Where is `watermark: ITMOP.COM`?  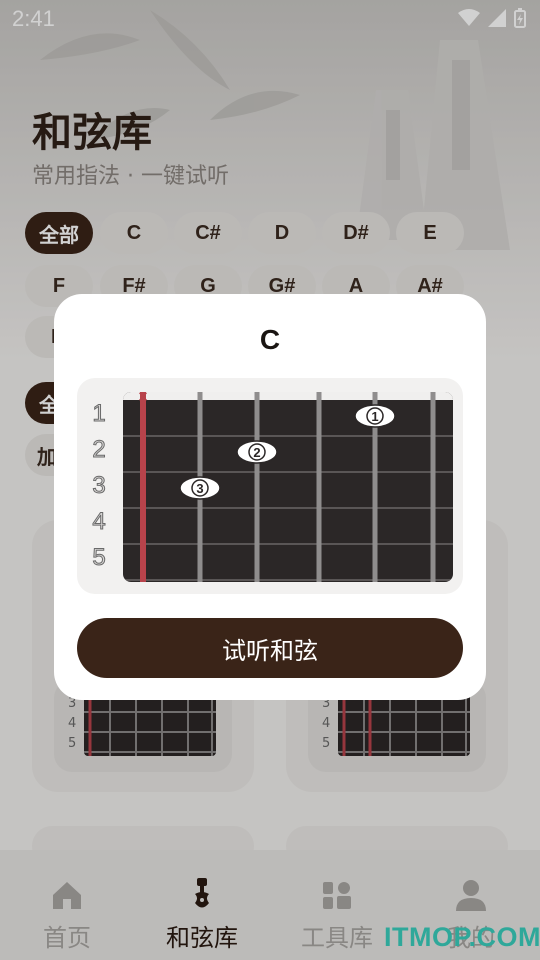
watermark: ITMOP.COM is located at coordinates (462, 937).